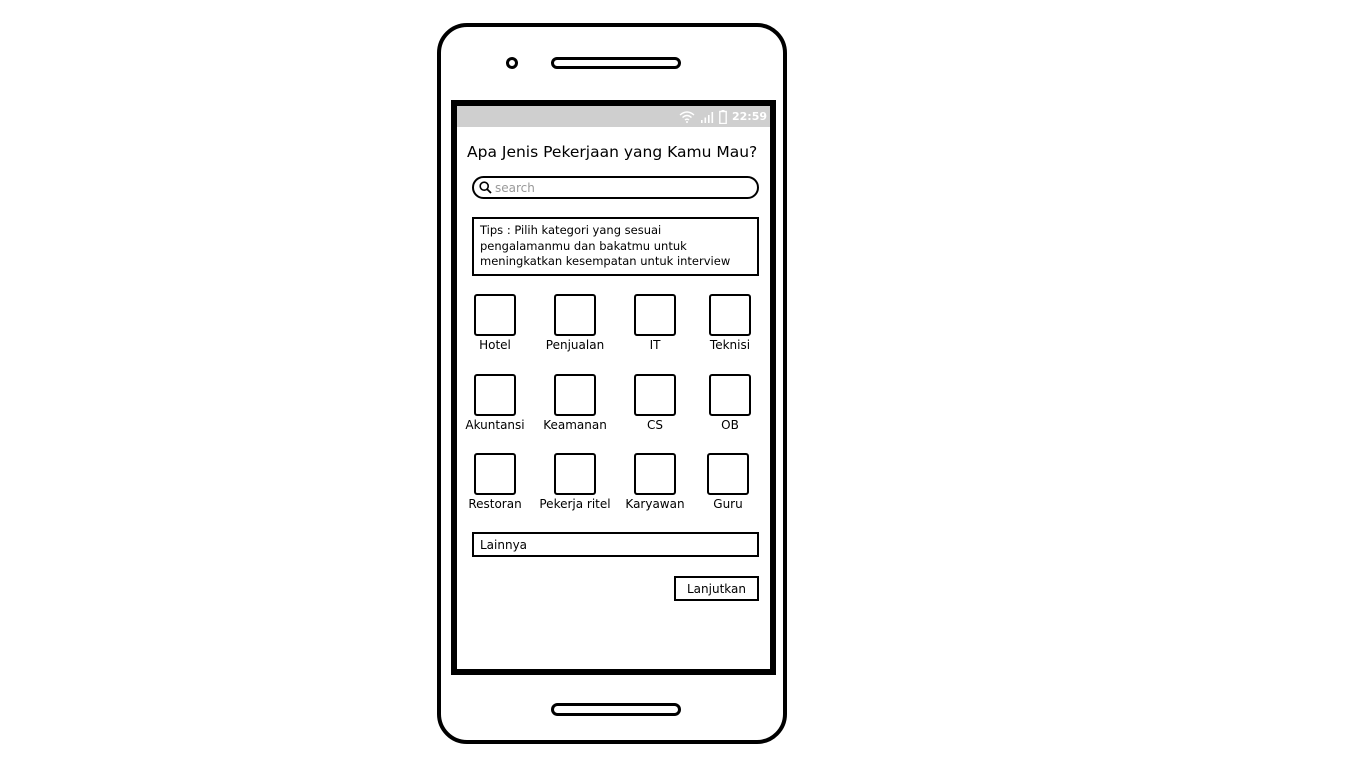  What do you see at coordinates (730, 345) in the screenshot?
I see `category-label: Teknisi` at bounding box center [730, 345].